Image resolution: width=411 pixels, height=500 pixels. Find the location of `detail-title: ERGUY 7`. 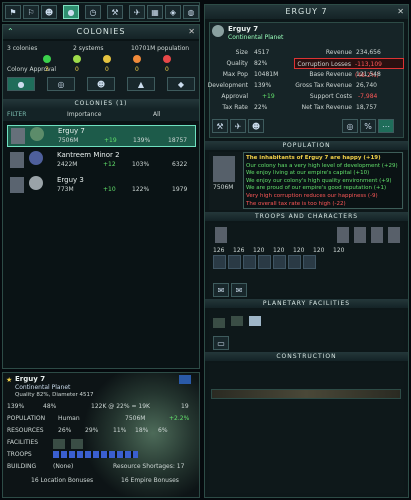

detail-title: ERGUY 7 is located at coordinates (306, 12).